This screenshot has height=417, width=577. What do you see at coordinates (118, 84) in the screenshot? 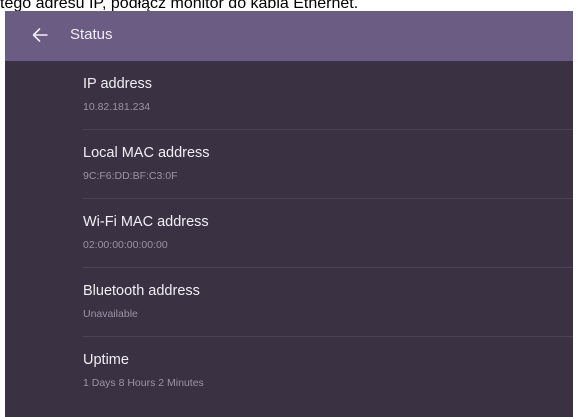
I see `item-label: IP address` at bounding box center [118, 84].